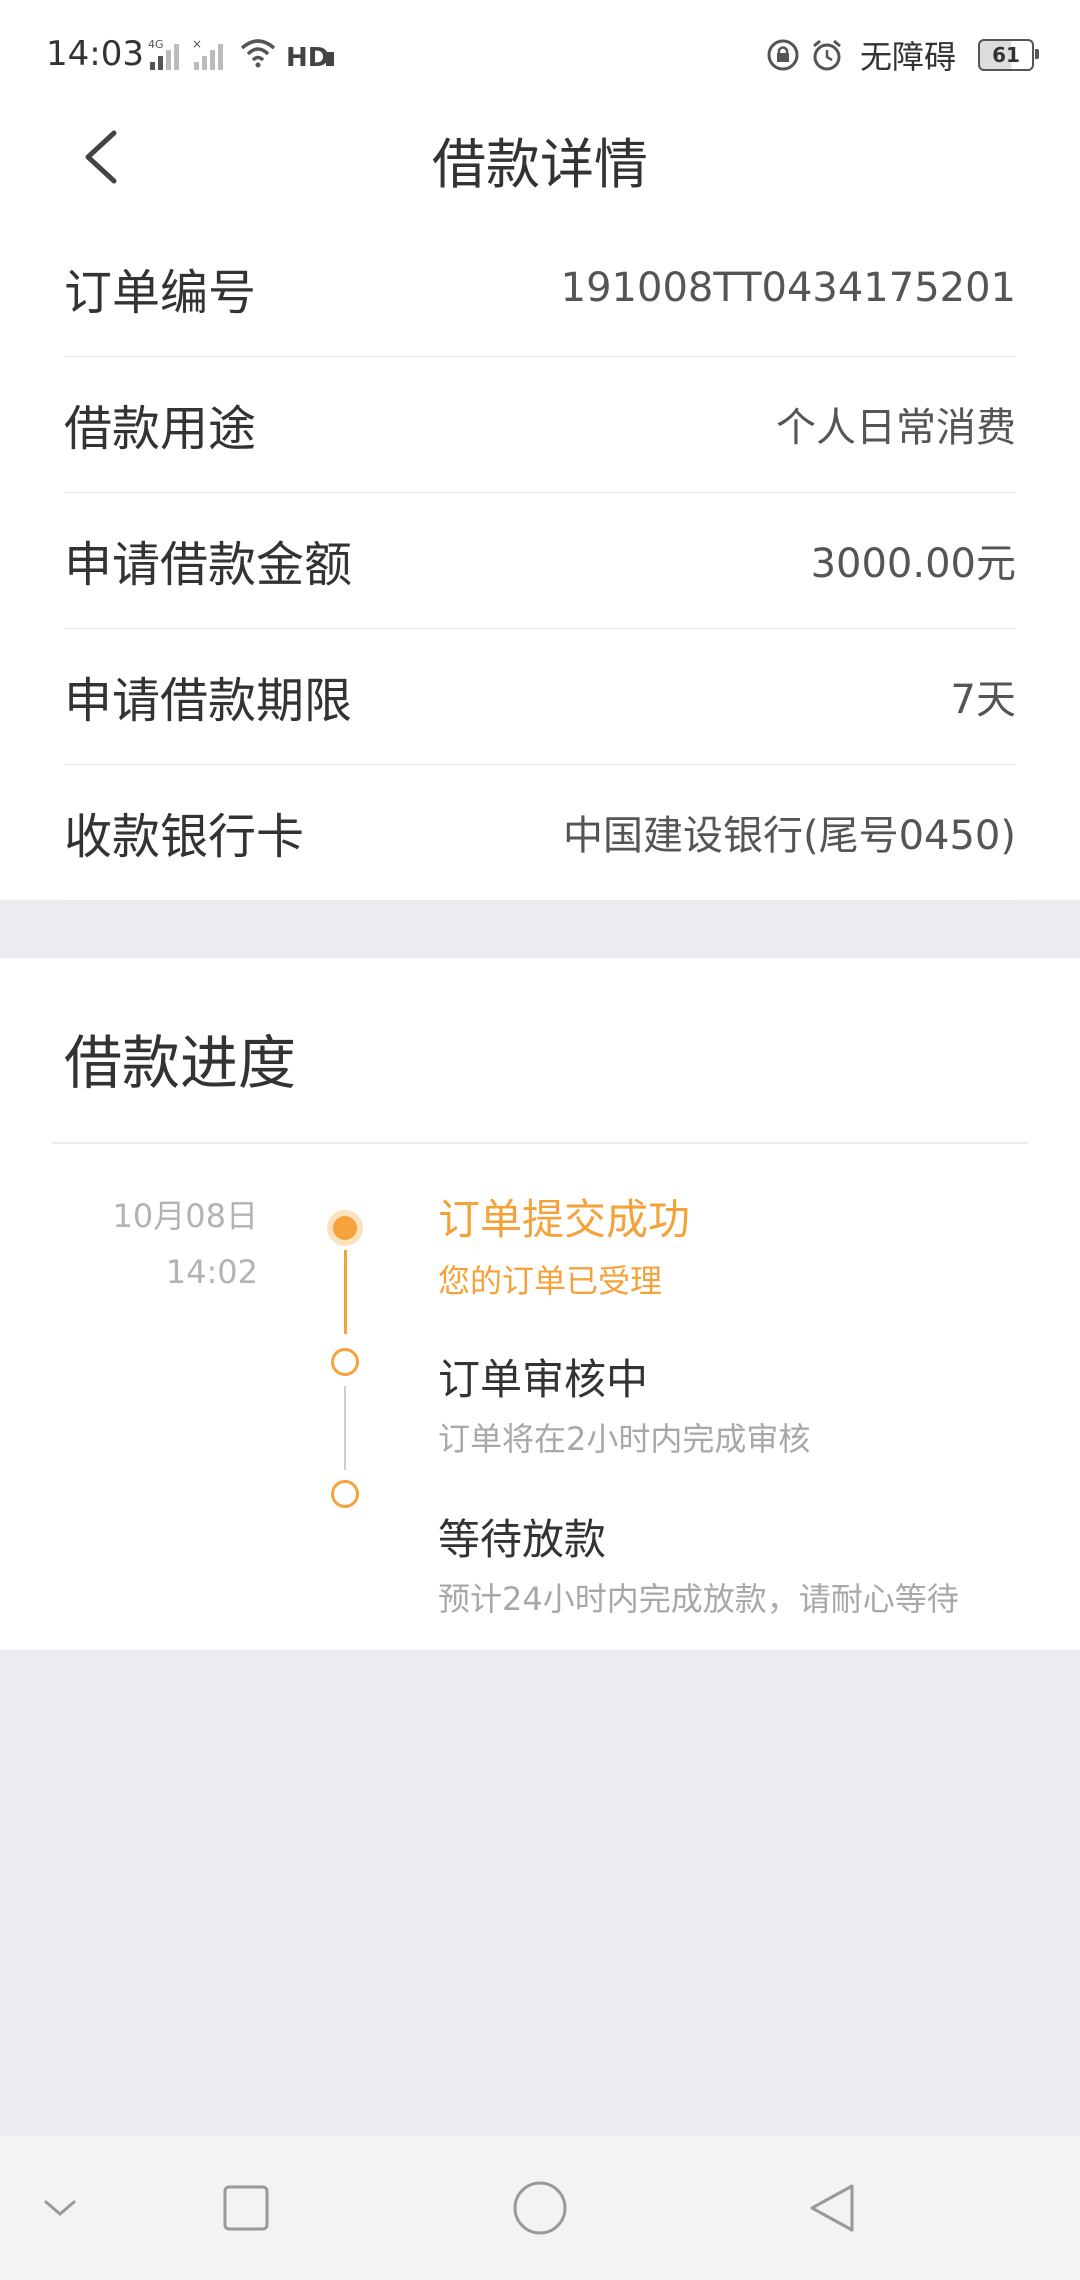 The height and width of the screenshot is (2280, 1080). What do you see at coordinates (540, 55) in the screenshot?
I see `status-bar: 14:03 4G × HD 无障碍 61` at bounding box center [540, 55].